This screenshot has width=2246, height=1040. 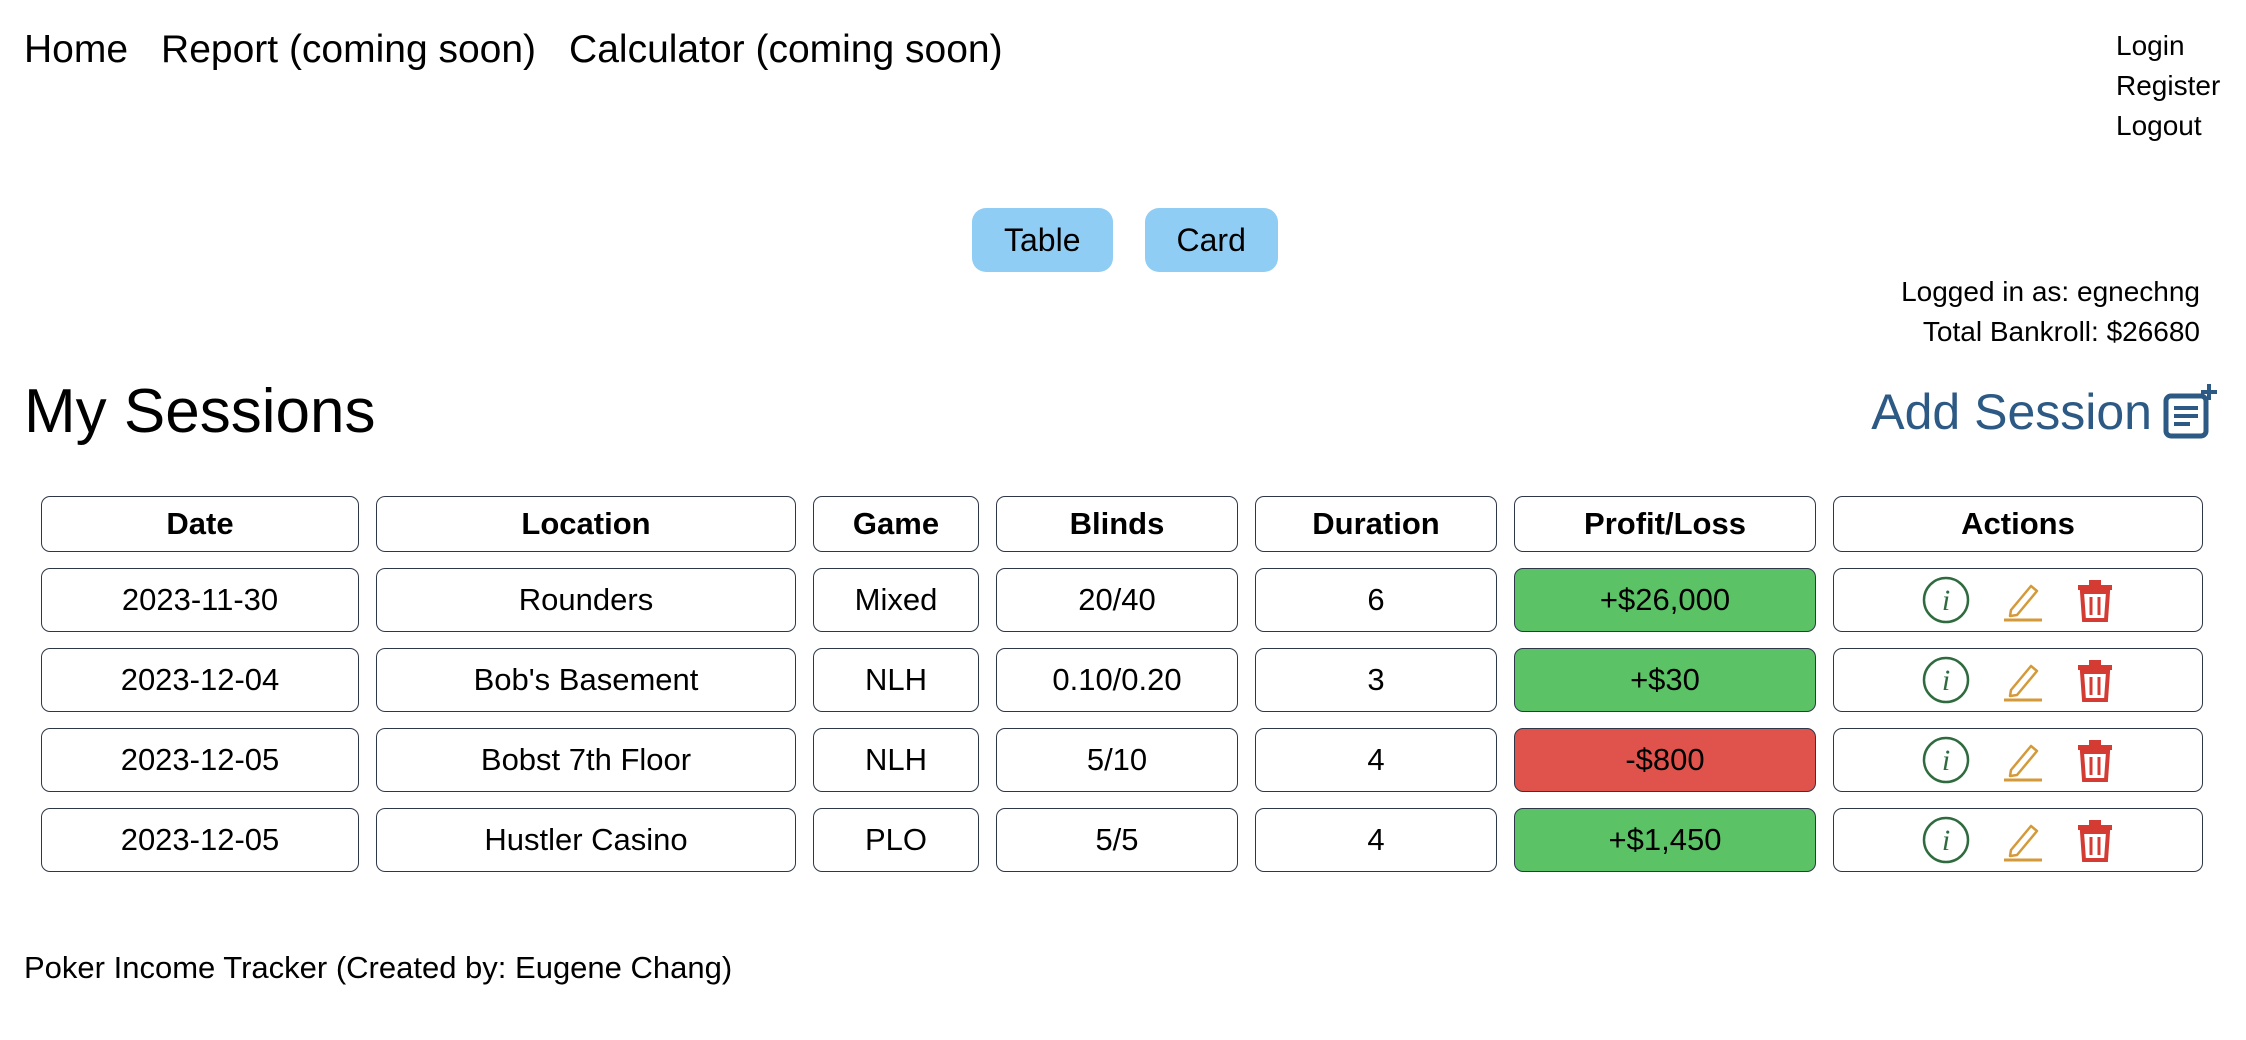 I want to click on header-profit-loss: Profit/Loss, so click(x=1665, y=524).